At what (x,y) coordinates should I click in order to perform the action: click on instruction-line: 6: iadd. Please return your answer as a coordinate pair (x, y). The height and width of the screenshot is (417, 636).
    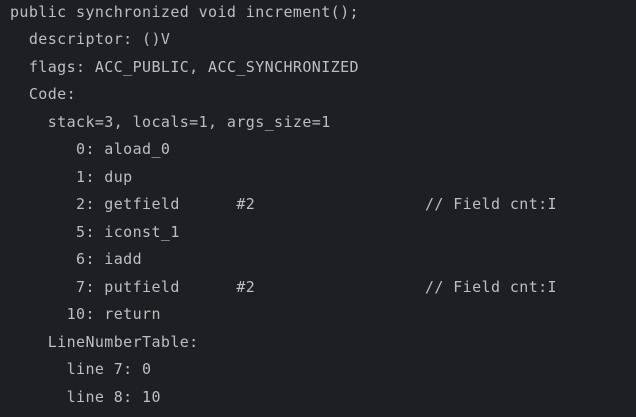
    Looking at the image, I should click on (76, 259).